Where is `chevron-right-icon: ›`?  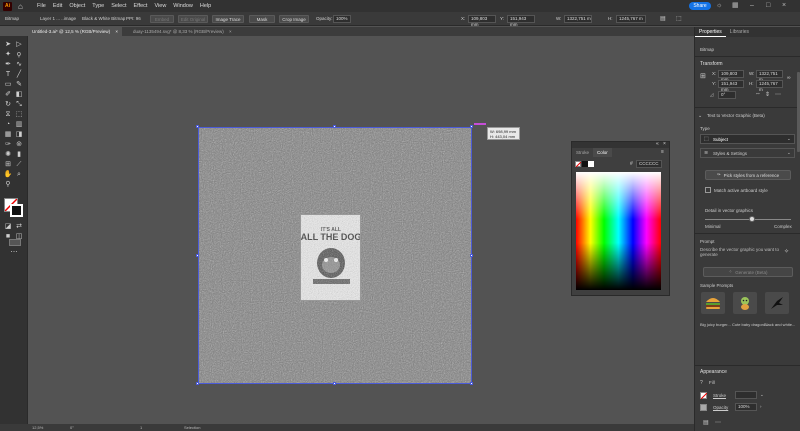 chevron-right-icon: › is located at coordinates (761, 406).